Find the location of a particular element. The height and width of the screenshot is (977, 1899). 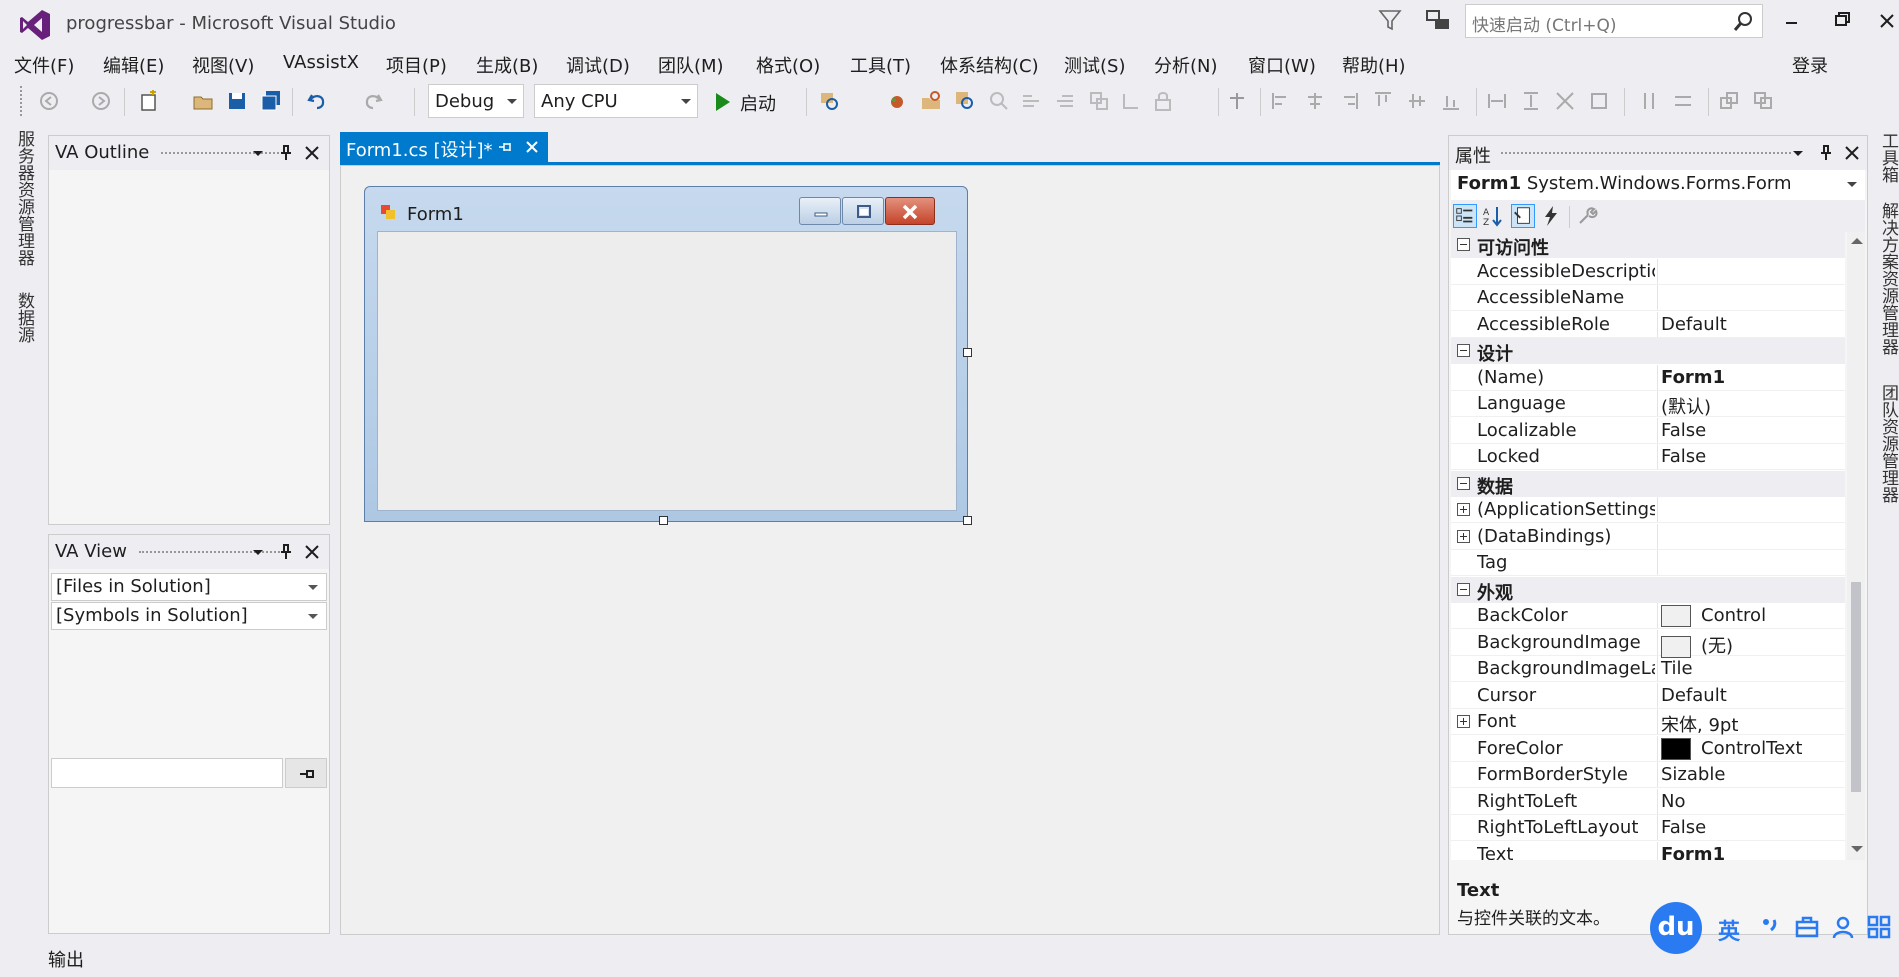

horizontal-spacing-icon is located at coordinates (1649, 101).